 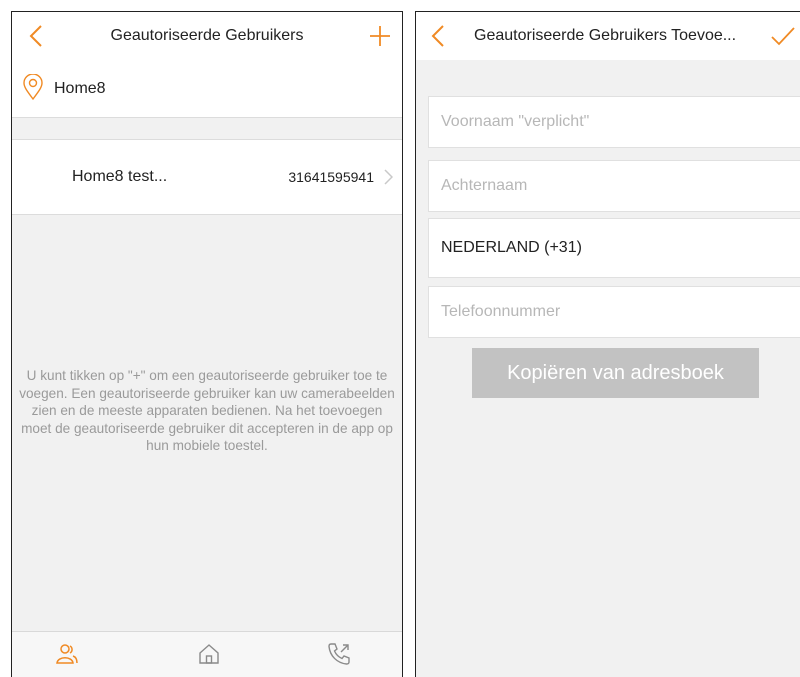 What do you see at coordinates (388, 177) in the screenshot?
I see `chevron-right-icon` at bounding box center [388, 177].